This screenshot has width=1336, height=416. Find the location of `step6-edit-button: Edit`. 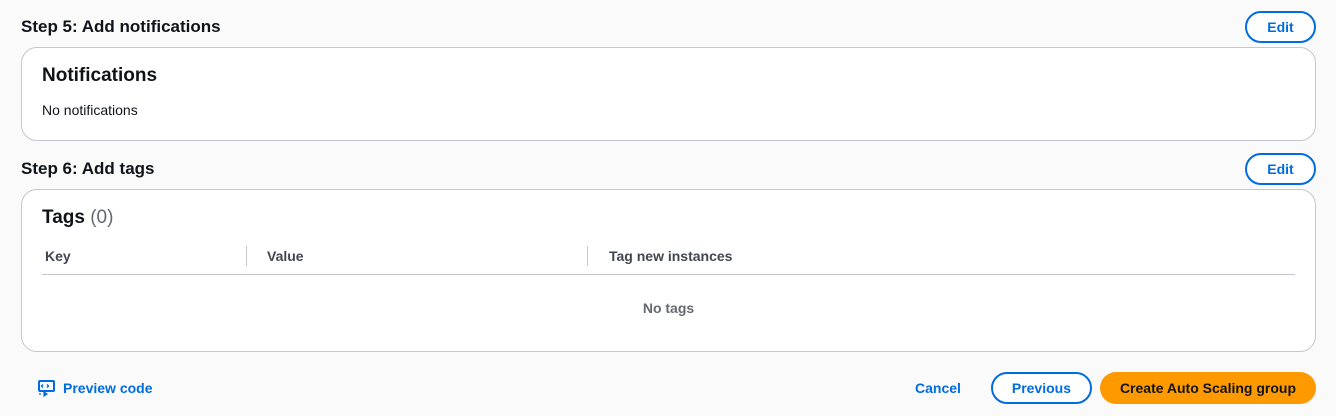

step6-edit-button: Edit is located at coordinates (1280, 169).